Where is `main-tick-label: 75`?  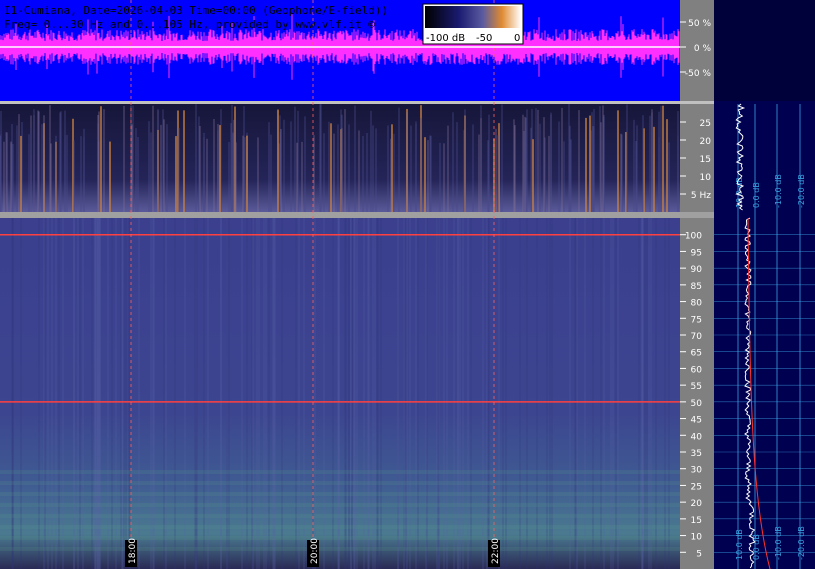 main-tick-label: 75 is located at coordinates (696, 320).